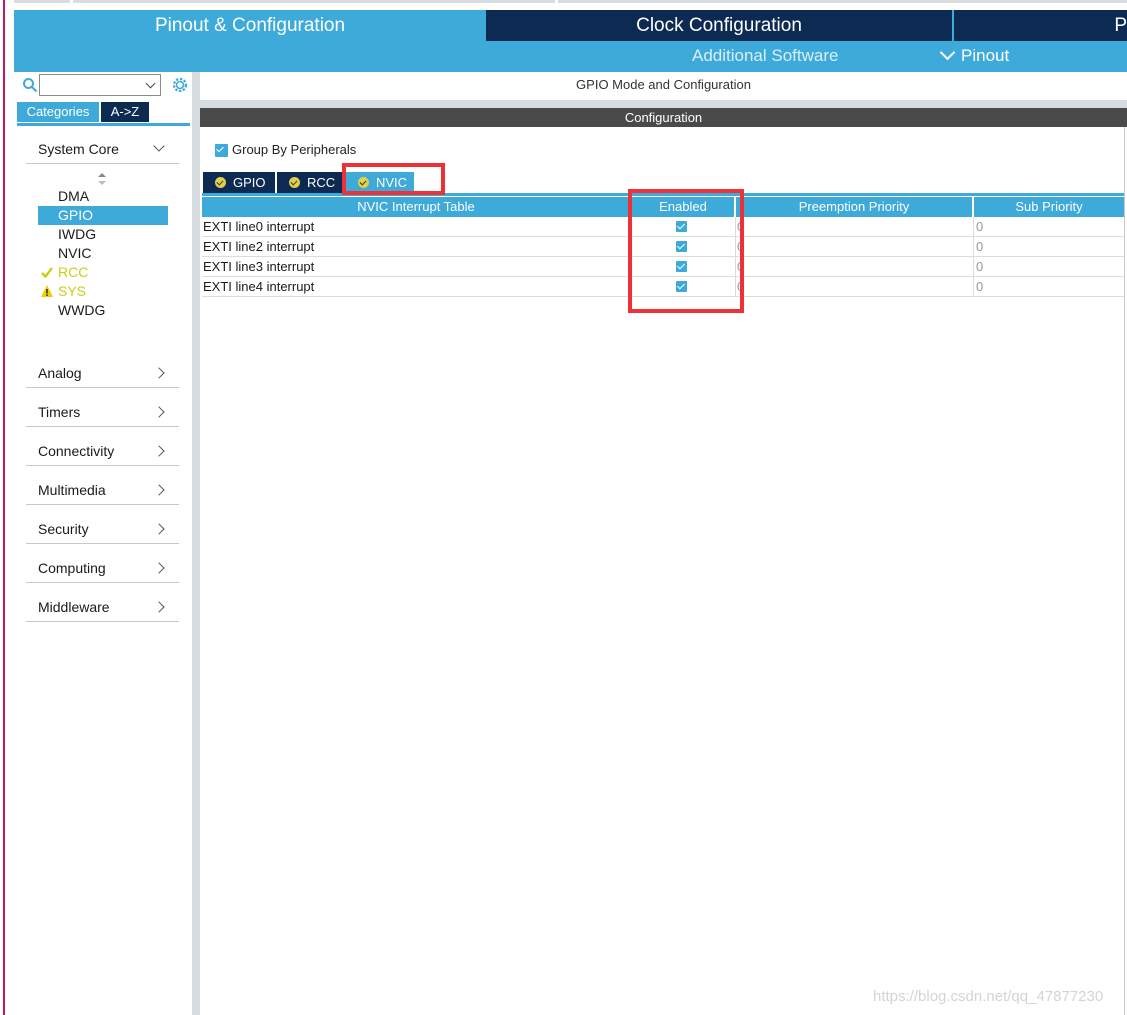 This screenshot has height=1015, width=1127. Describe the element at coordinates (30, 85) in the screenshot. I see `search-icon` at that location.